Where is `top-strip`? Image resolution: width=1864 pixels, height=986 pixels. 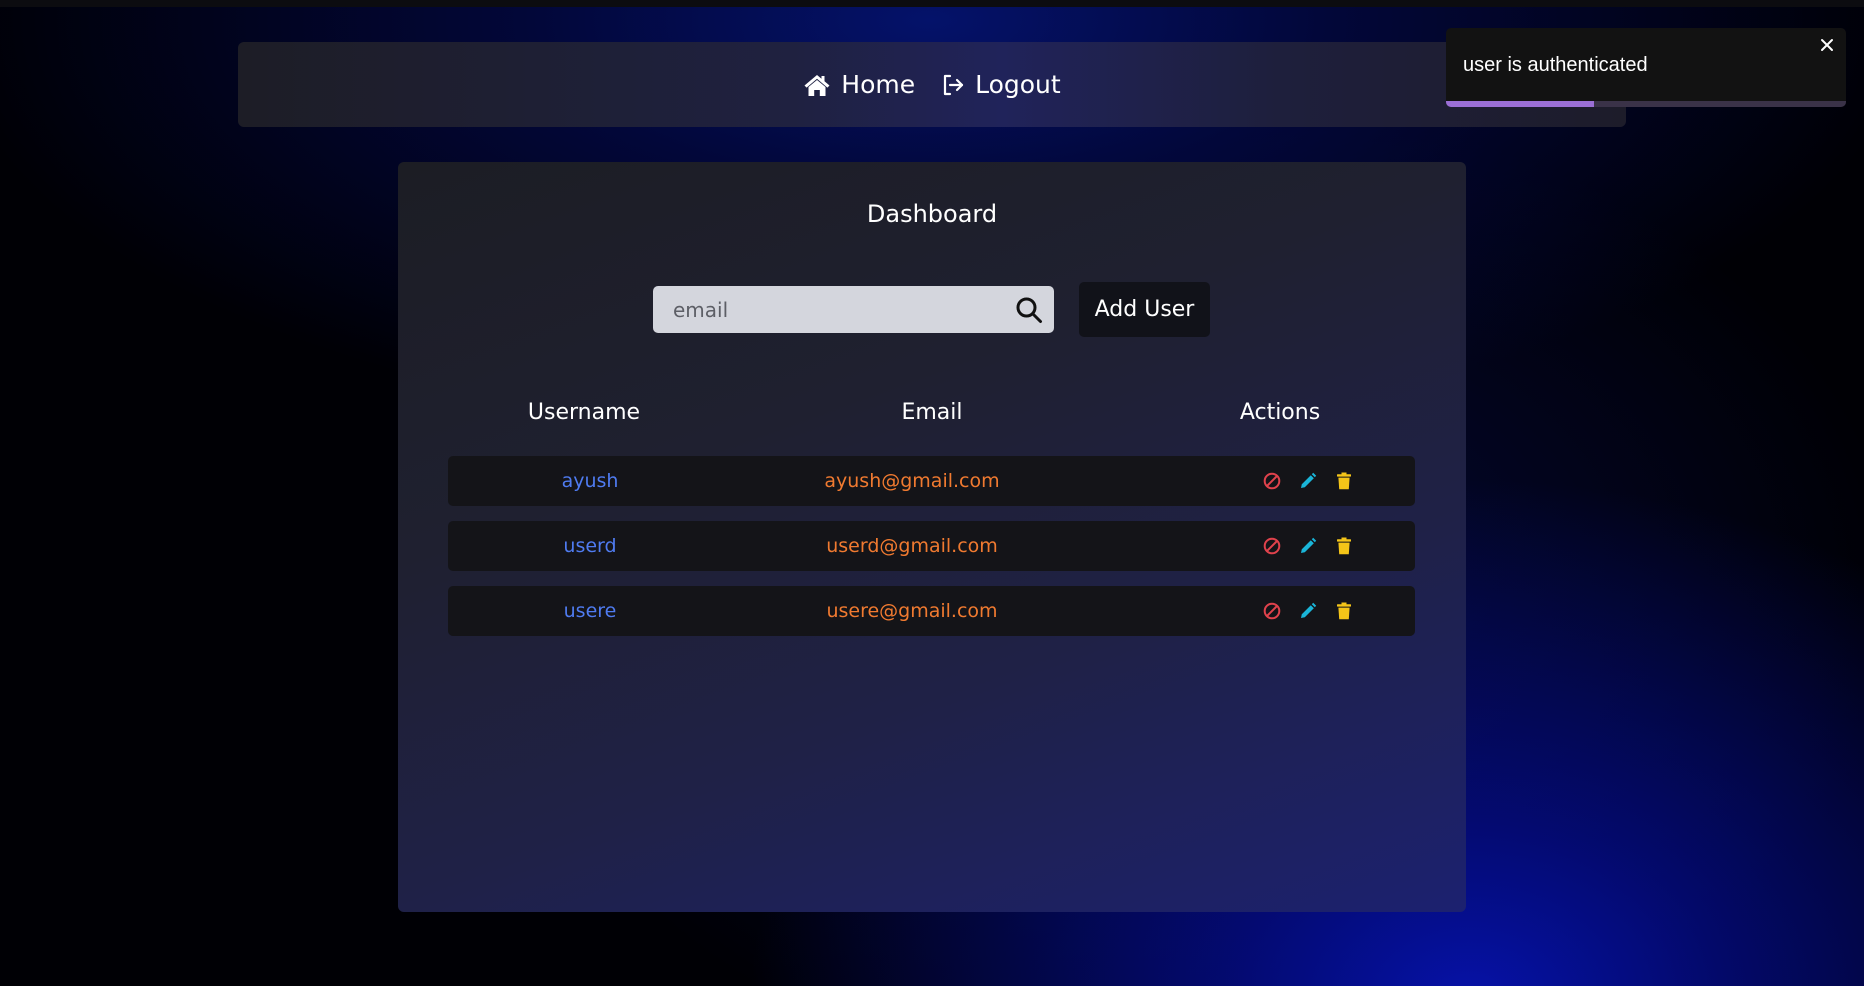 top-strip is located at coordinates (932, 3).